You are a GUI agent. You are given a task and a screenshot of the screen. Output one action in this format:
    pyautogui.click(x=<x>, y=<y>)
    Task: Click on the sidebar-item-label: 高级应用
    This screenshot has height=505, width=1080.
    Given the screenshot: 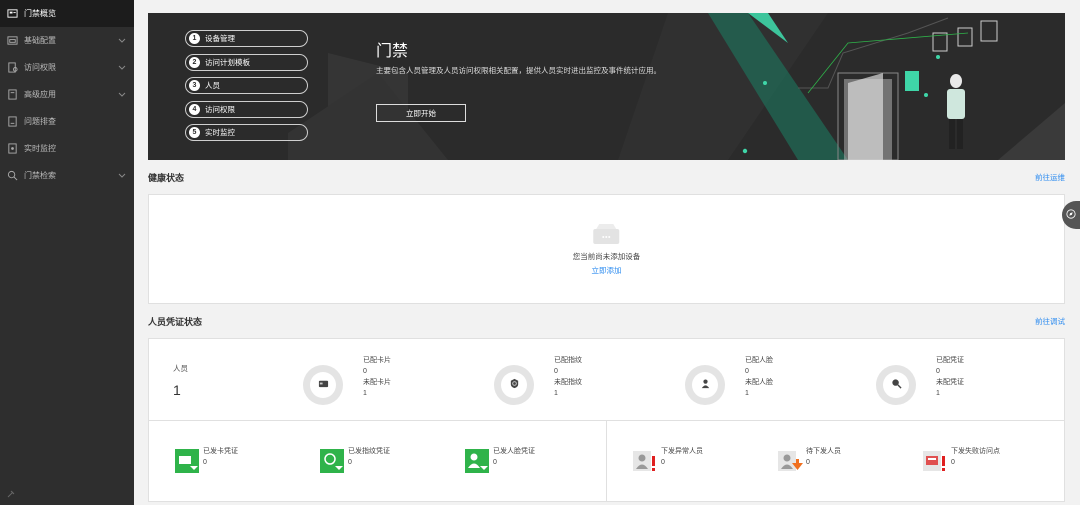 What is the action you would take?
    pyautogui.click(x=40, y=94)
    